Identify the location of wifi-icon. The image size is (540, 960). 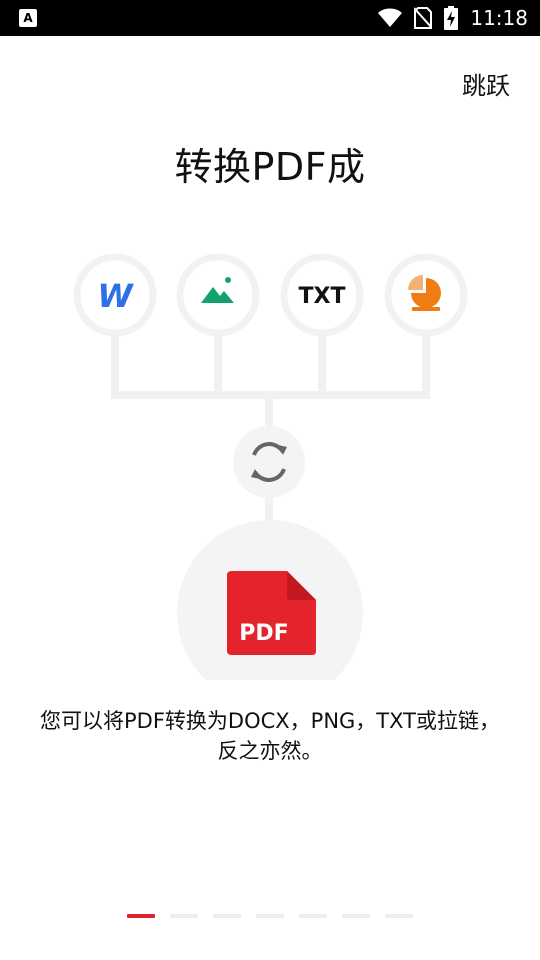
(390, 17).